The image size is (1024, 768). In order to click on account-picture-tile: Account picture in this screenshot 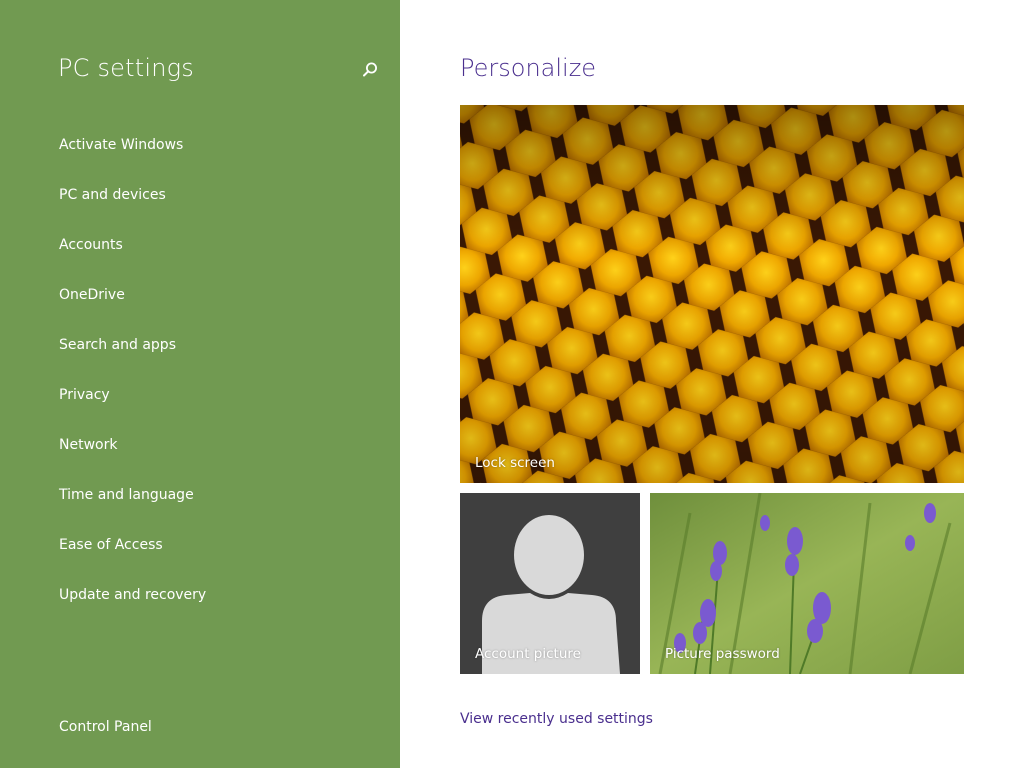, I will do `click(550, 583)`.